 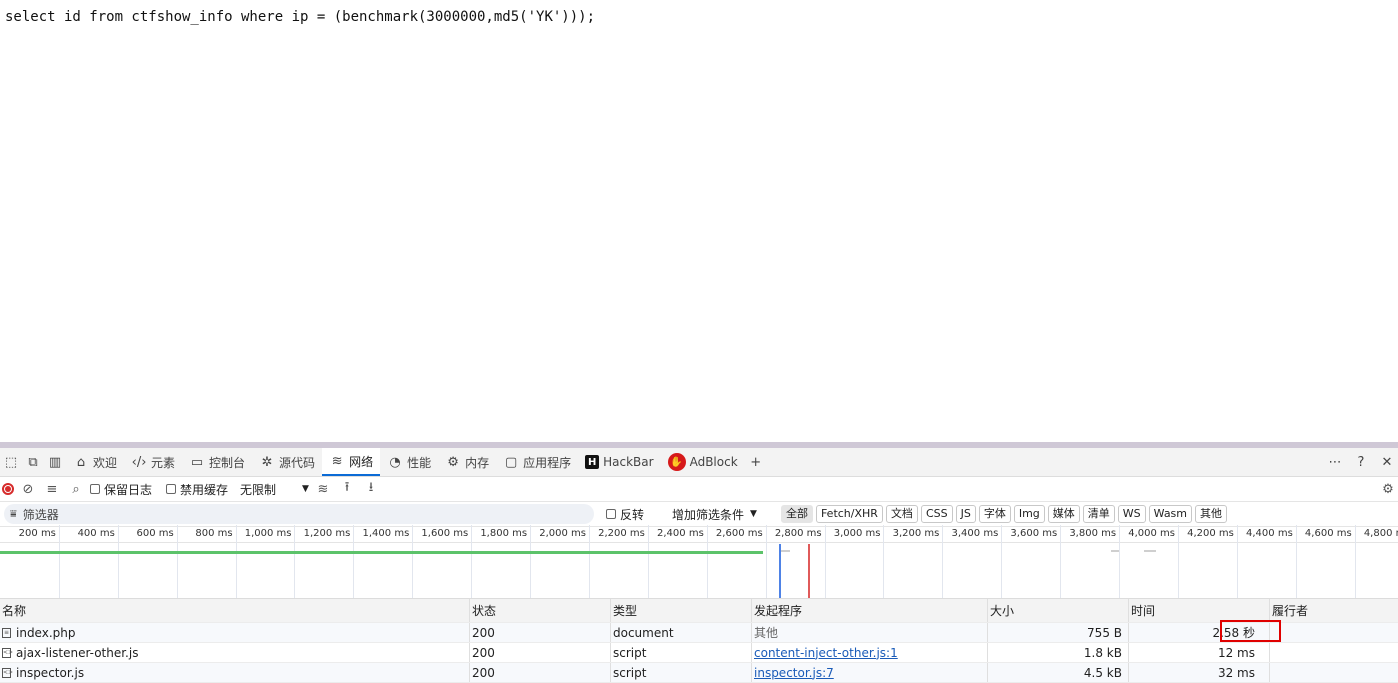 I want to click on code-icon: ‹/›, so click(x=139, y=462).